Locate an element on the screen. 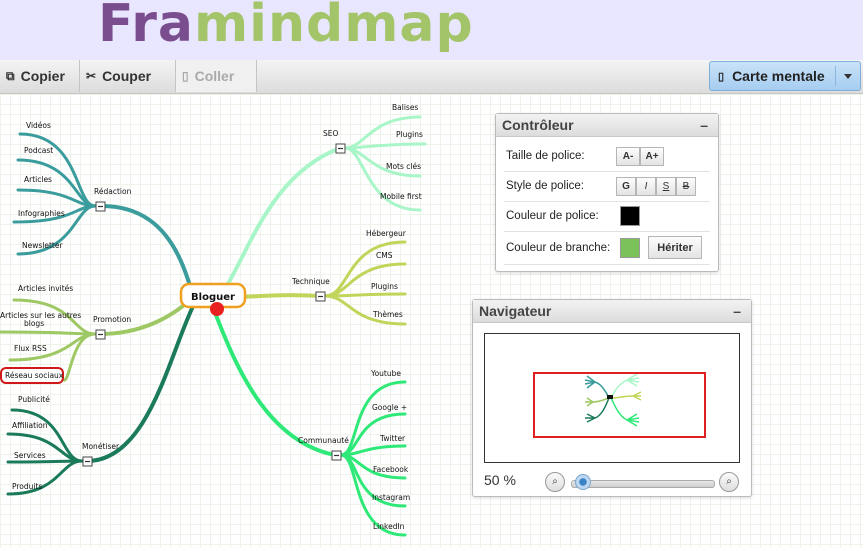 The height and width of the screenshot is (548, 863). node-promotion: Promotion is located at coordinates (112, 319).